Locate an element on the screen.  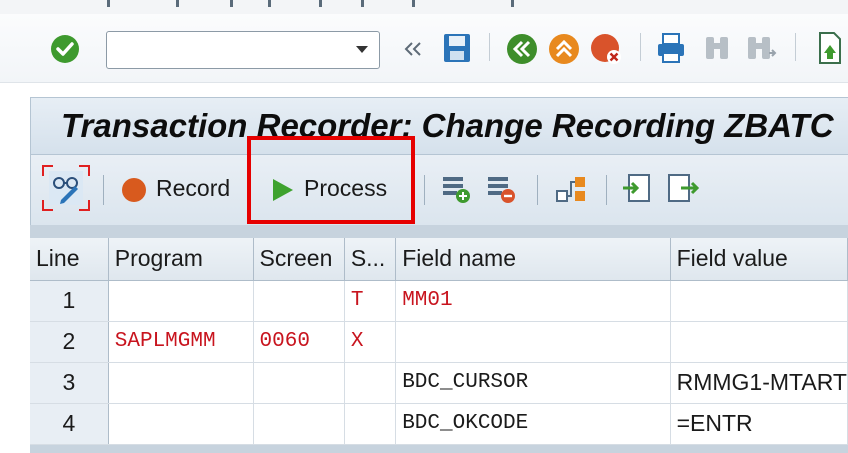
field-name-cell: MM01 is located at coordinates (533, 301).